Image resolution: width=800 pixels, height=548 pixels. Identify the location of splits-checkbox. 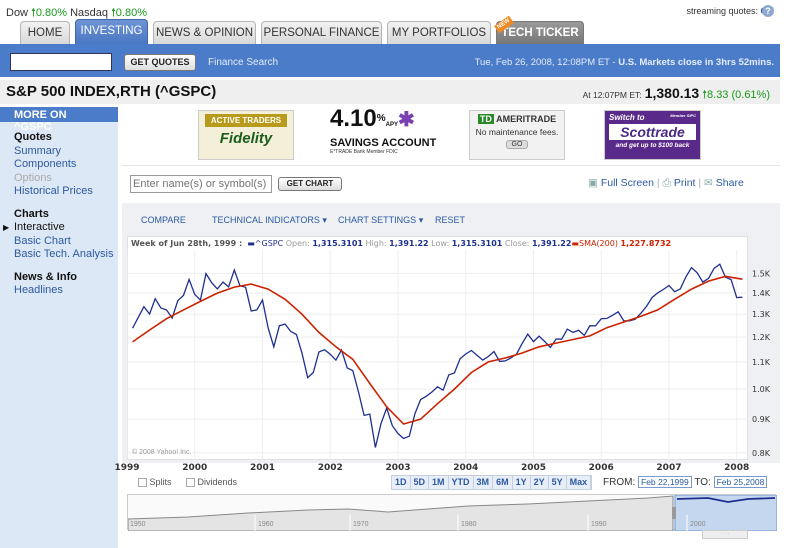
(142, 483).